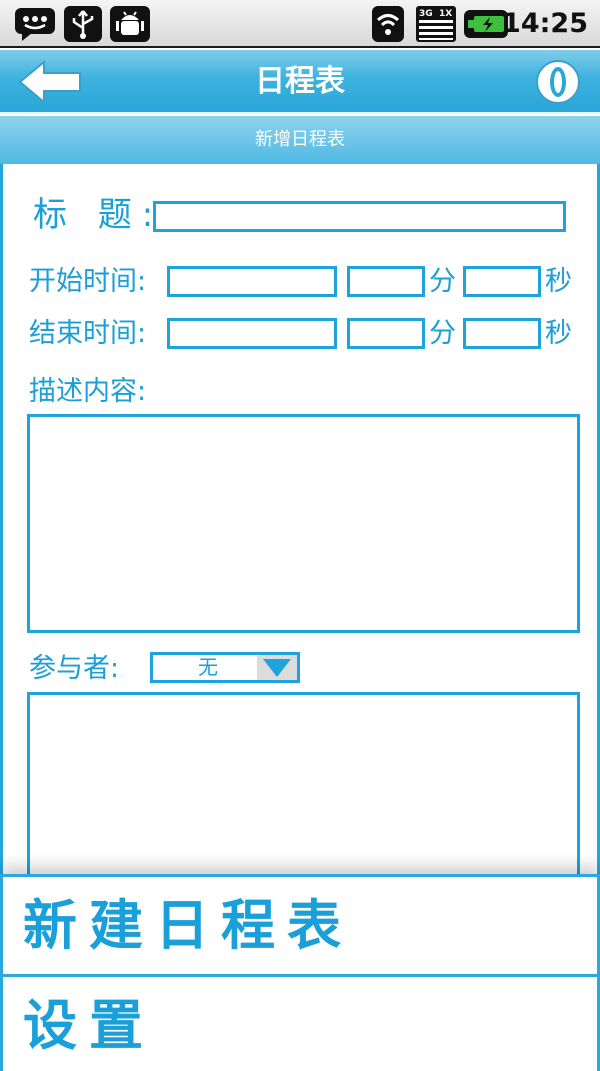 The image size is (600, 1071). I want to click on title-label: 标 题:, so click(98, 215).